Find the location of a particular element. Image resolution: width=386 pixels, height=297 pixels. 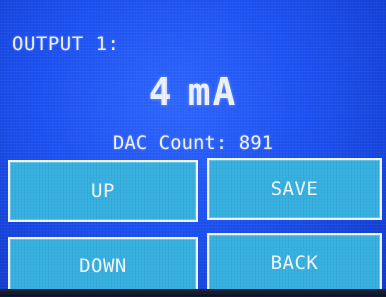

output-label: OUTPUT 1: is located at coordinates (66, 44).